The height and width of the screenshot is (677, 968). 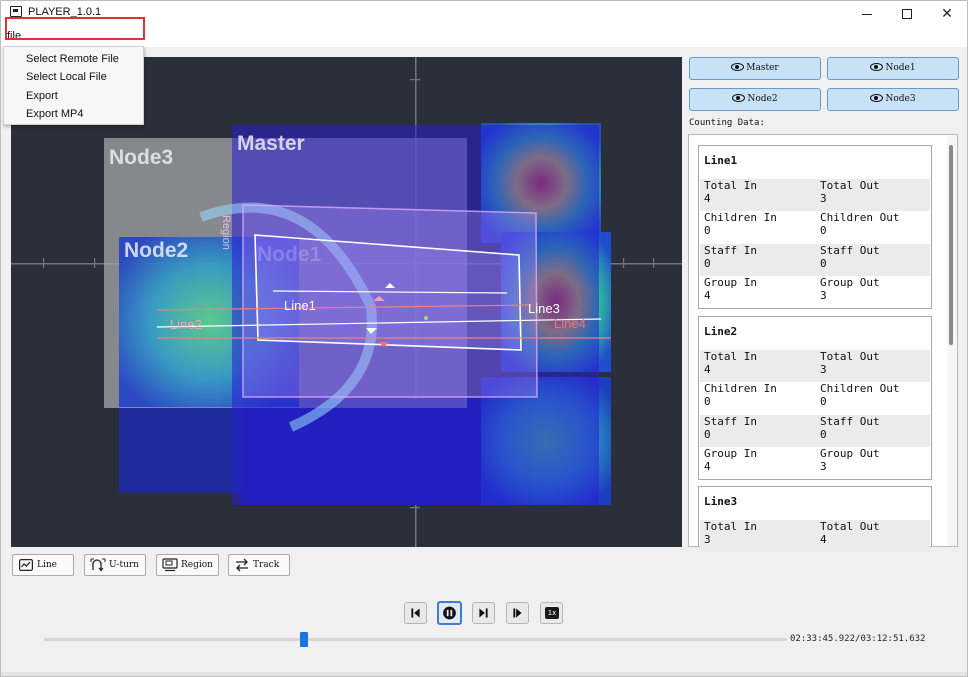 What do you see at coordinates (271, 143) in the screenshot?
I see `node-label-master: Master` at bounding box center [271, 143].